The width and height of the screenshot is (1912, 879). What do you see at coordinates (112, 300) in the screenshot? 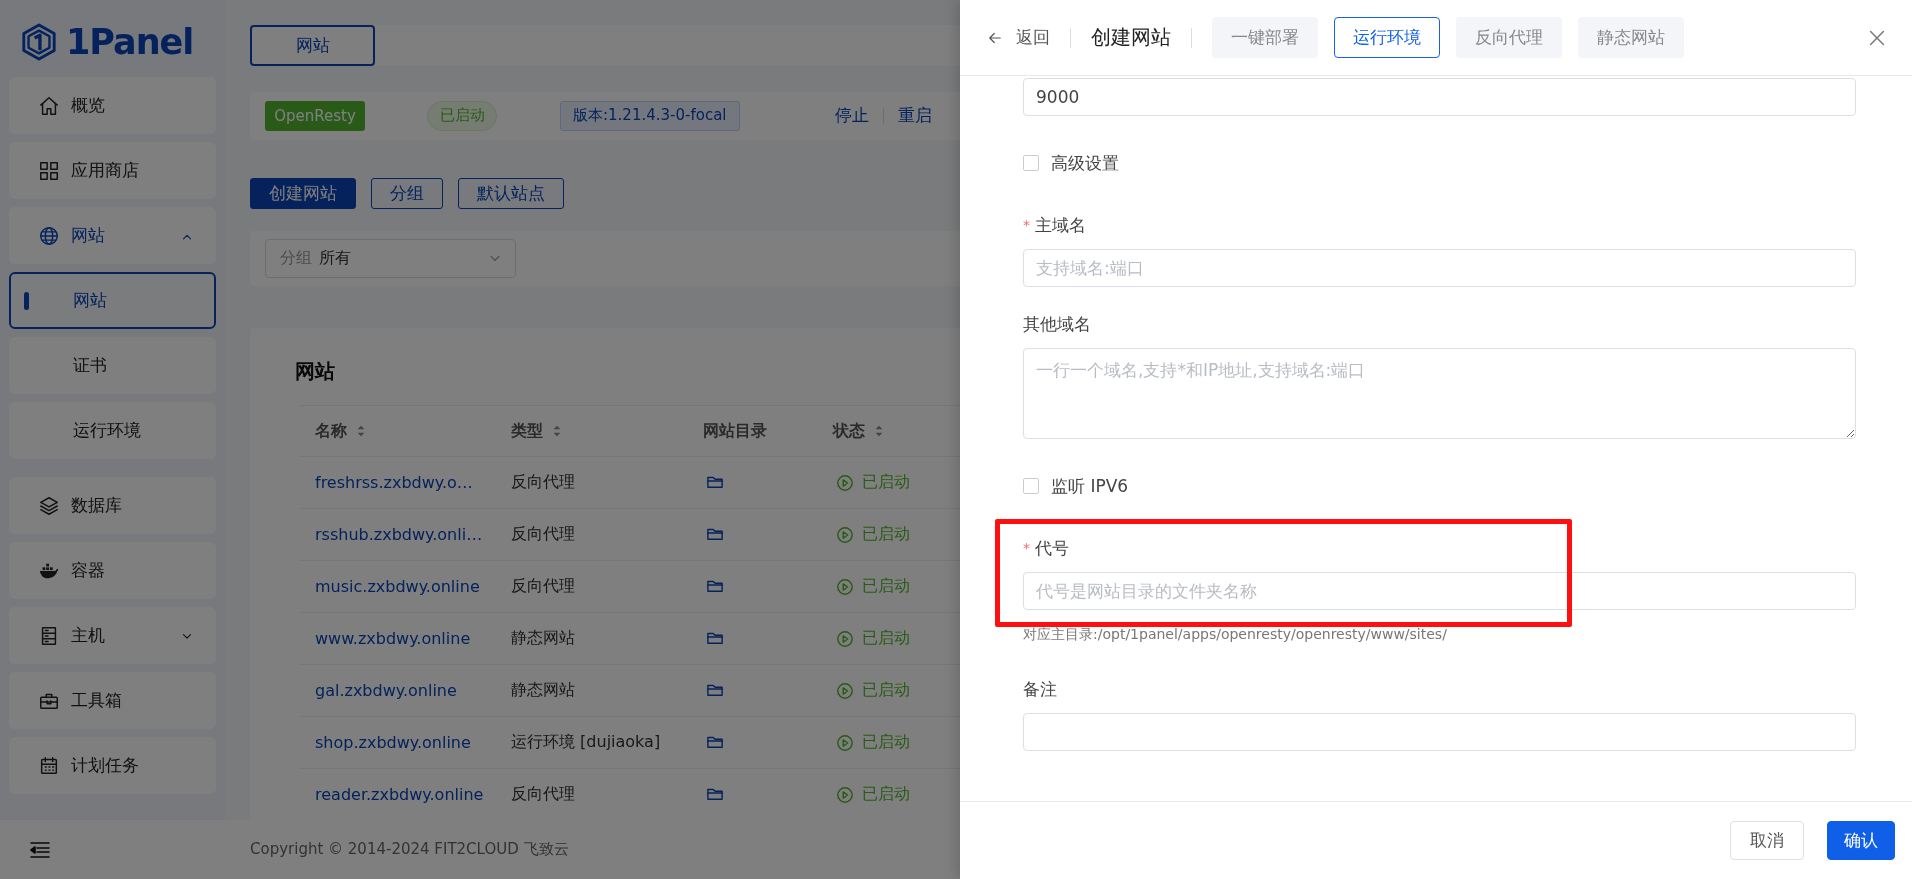
I see `submenu-item: 网站` at bounding box center [112, 300].